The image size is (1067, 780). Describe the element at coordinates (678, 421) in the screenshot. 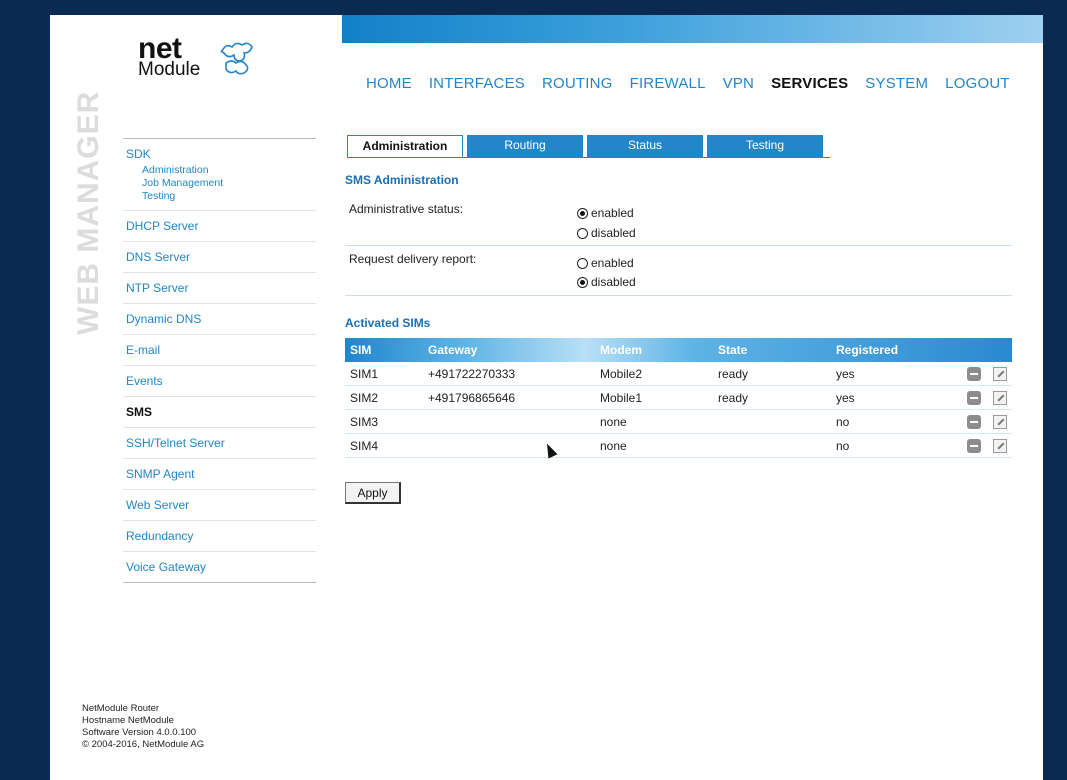

I see `table-row: SIM3 none no` at that location.